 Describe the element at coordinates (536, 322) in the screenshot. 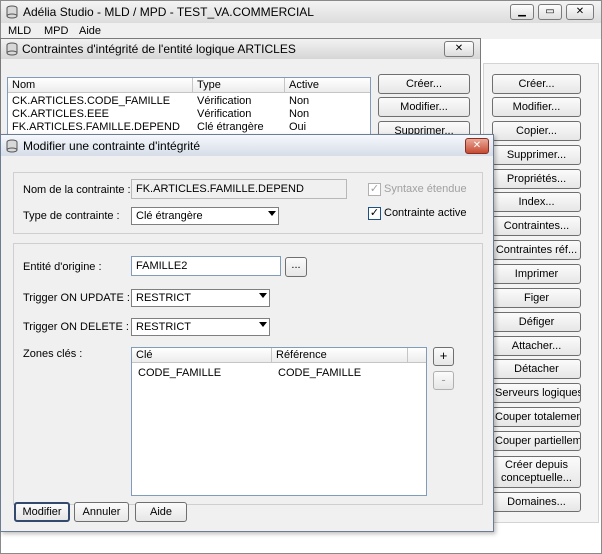

I see `main-unfreeze-button: Défiger` at that location.